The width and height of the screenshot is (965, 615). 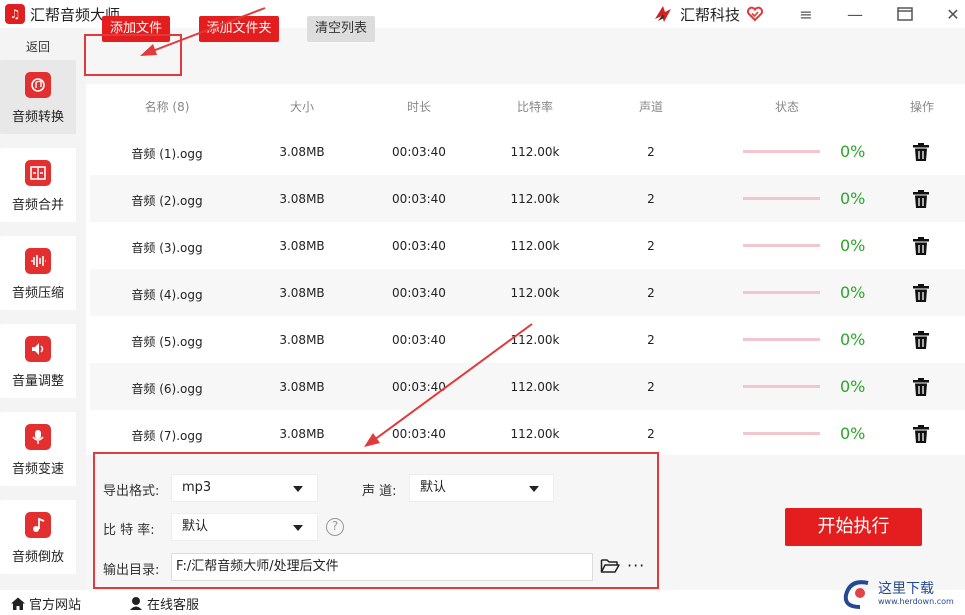 What do you see at coordinates (38, 261) in the screenshot?
I see `audio-compress-icon` at bounding box center [38, 261].